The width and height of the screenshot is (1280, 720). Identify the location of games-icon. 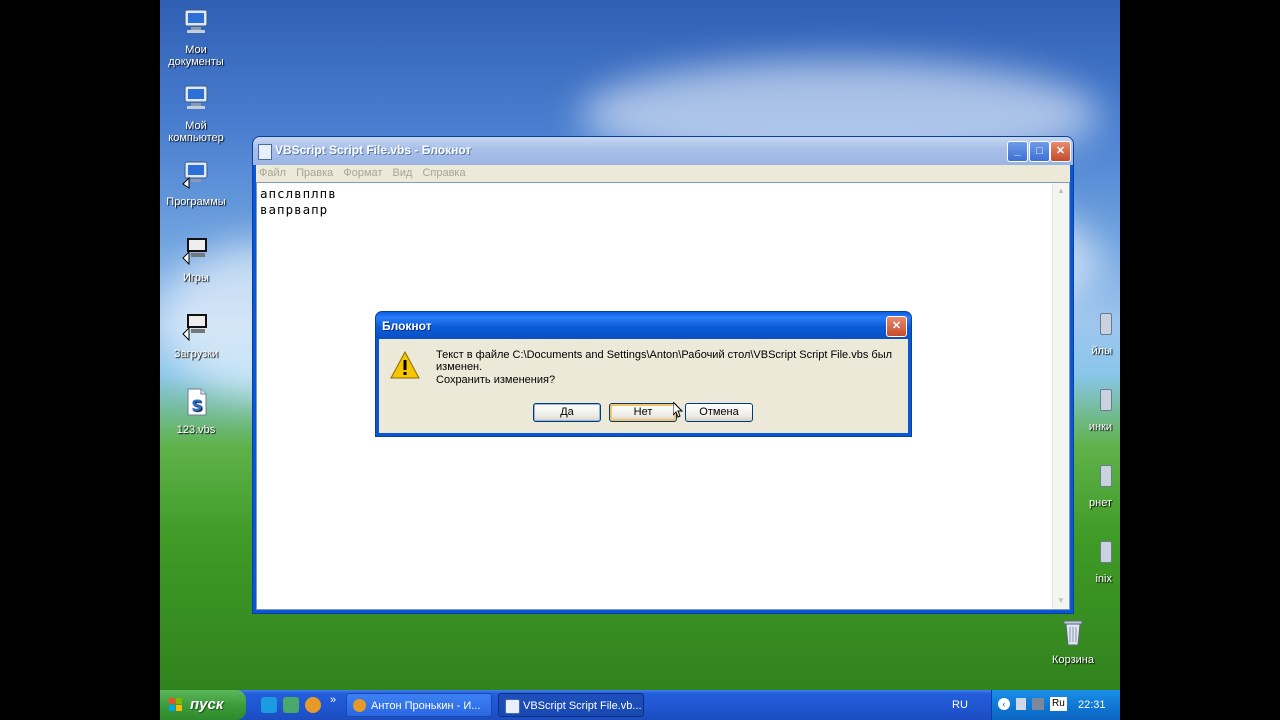
(194, 252).